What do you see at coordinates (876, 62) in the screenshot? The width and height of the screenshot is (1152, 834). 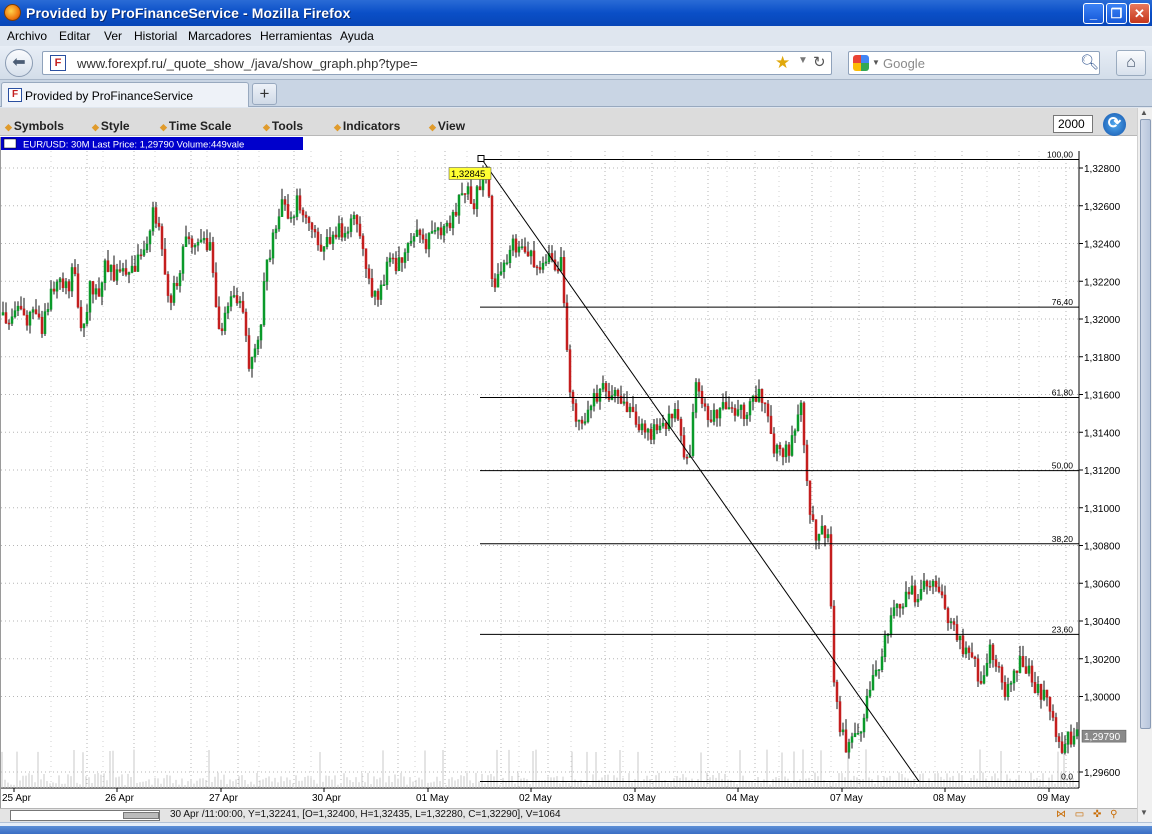 I see `engine-dropdown-icon: ▼` at bounding box center [876, 62].